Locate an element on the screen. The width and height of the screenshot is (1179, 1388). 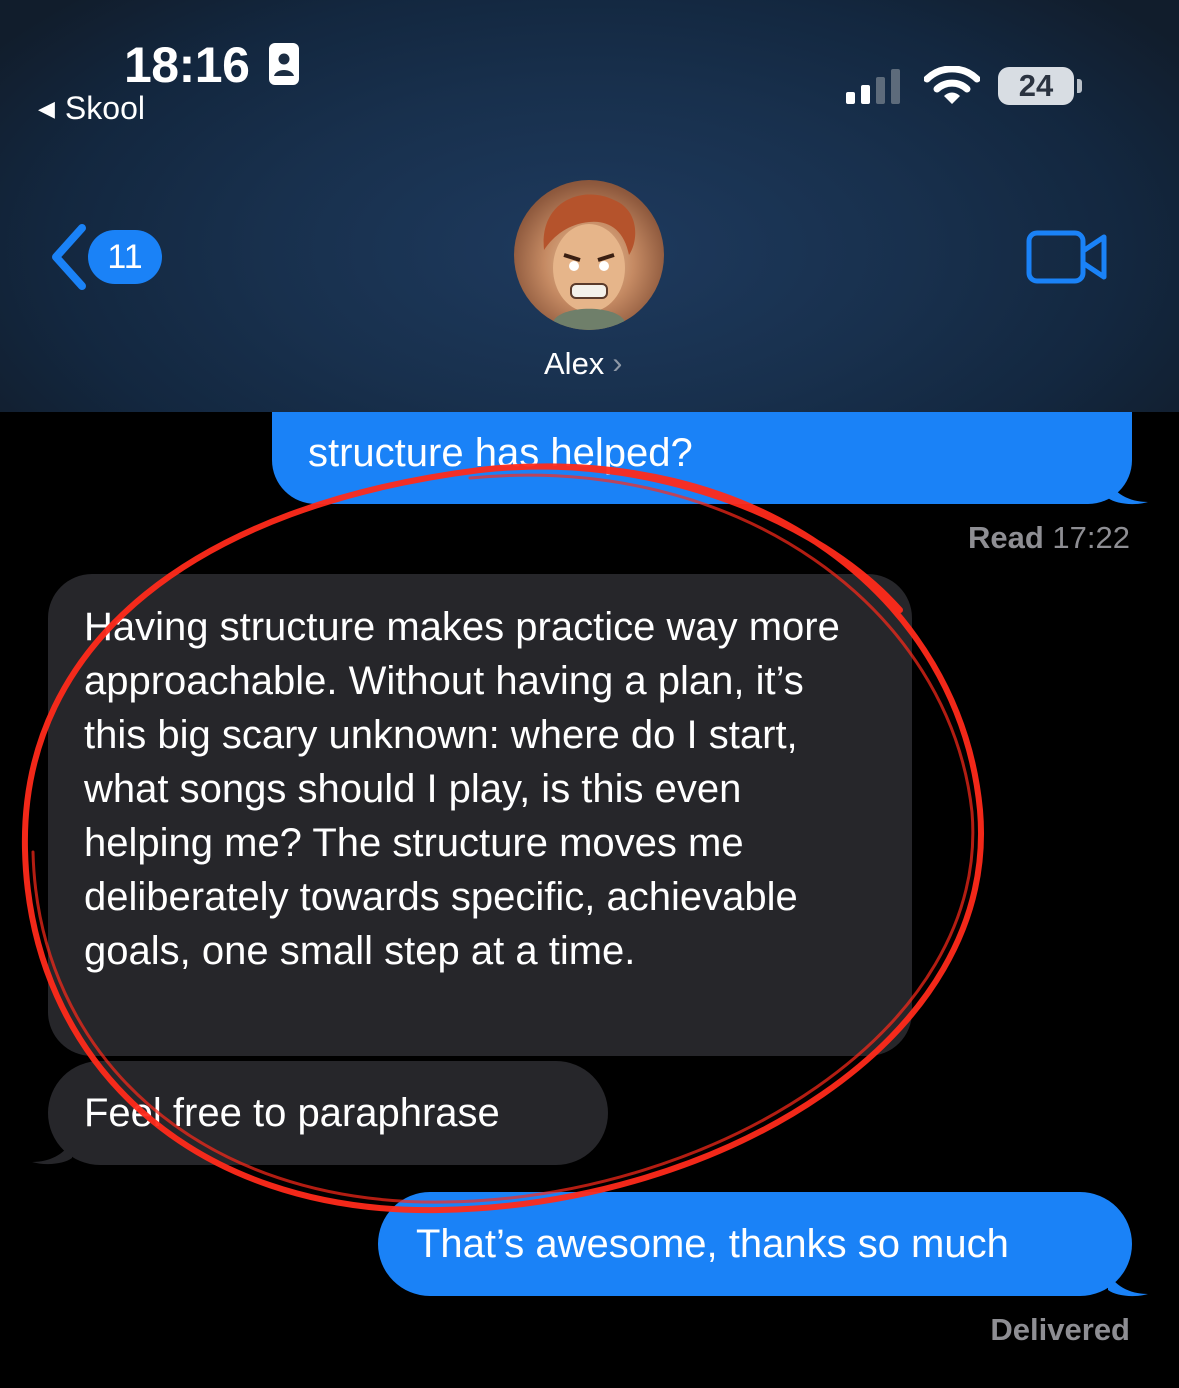
unread-count: 11 is located at coordinates (125, 256).